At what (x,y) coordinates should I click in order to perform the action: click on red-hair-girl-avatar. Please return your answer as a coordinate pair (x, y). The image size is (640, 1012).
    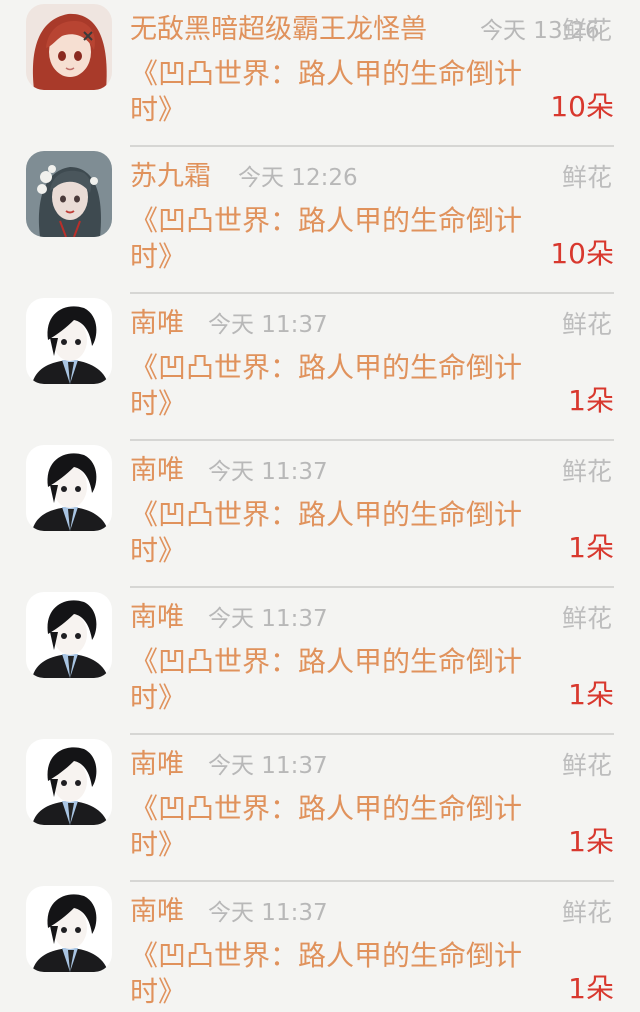
    Looking at the image, I should click on (69, 47).